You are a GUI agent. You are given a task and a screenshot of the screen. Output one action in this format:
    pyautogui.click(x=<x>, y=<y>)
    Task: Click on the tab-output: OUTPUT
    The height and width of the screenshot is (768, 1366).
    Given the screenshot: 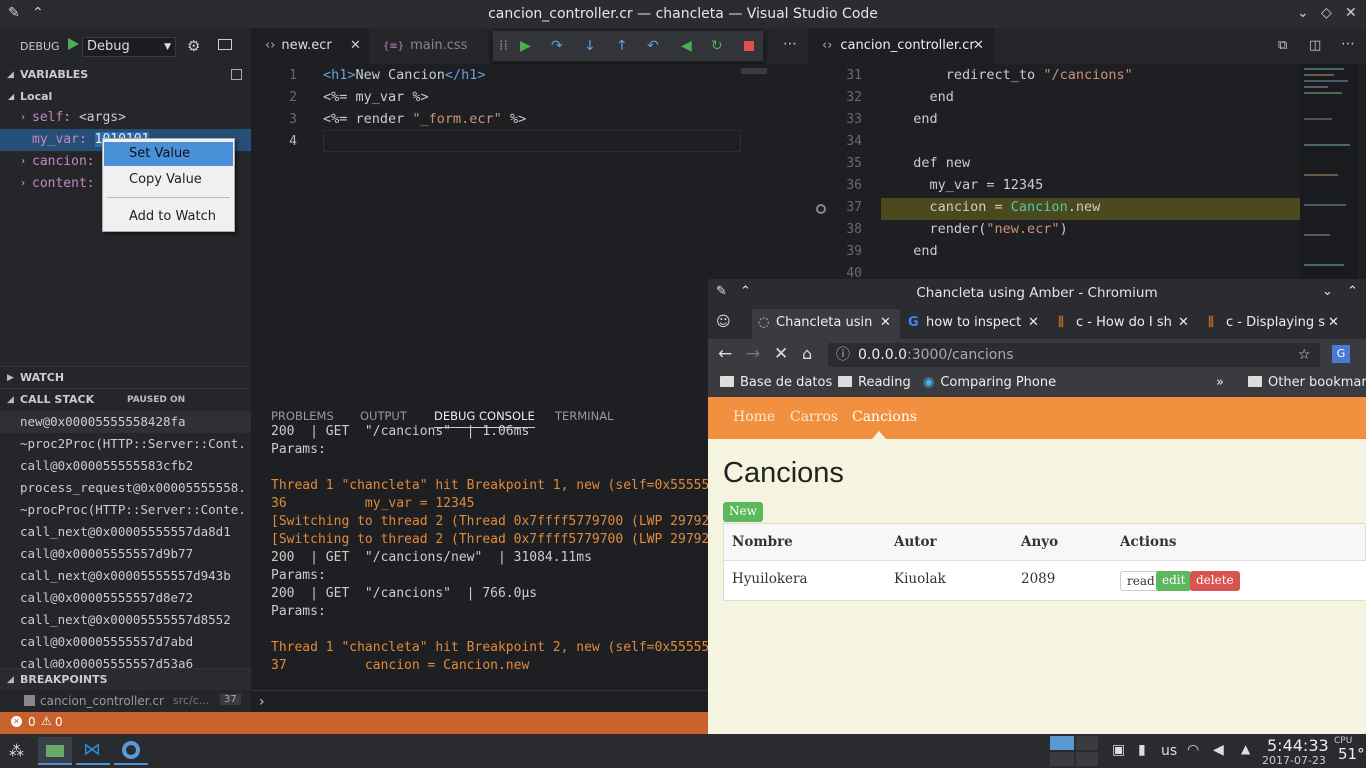 What is the action you would take?
    pyautogui.click(x=383, y=416)
    